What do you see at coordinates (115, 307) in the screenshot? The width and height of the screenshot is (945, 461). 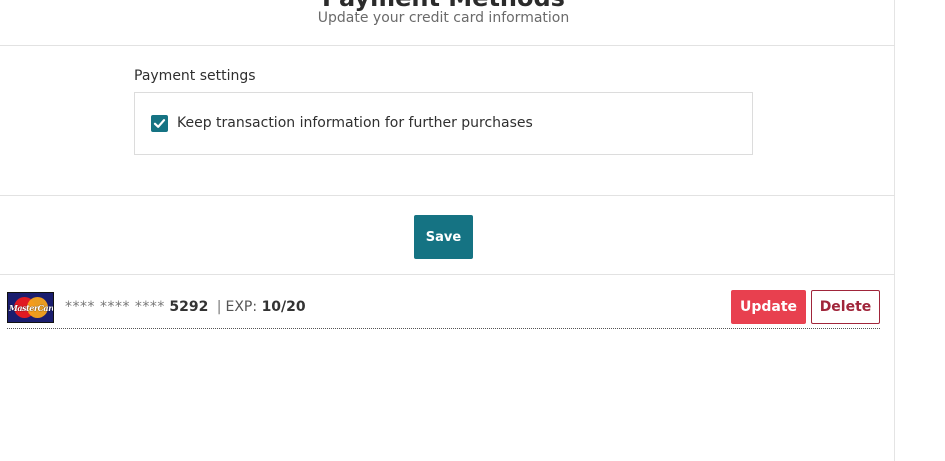 I see `card-masked-number: **** **** ****` at bounding box center [115, 307].